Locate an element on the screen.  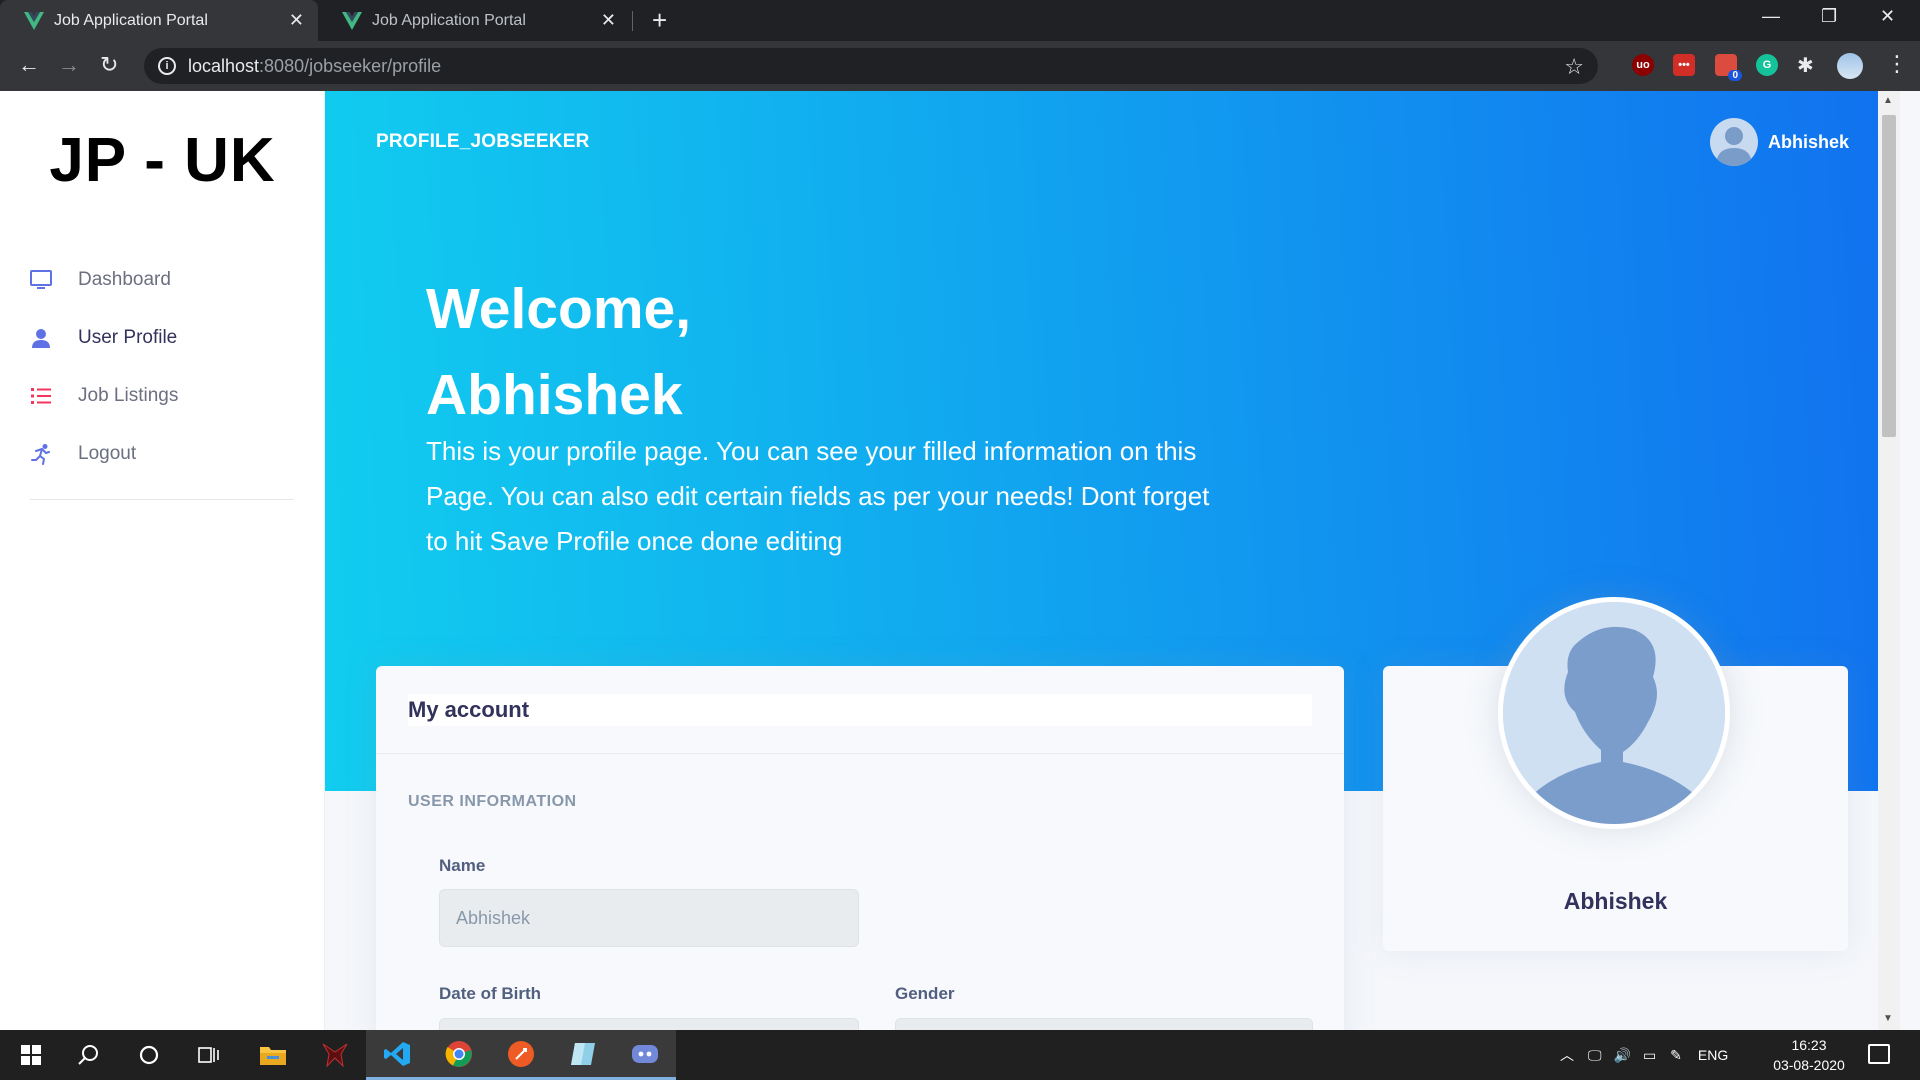
sidebar-item-label: Dashboard is located at coordinates (124, 279).